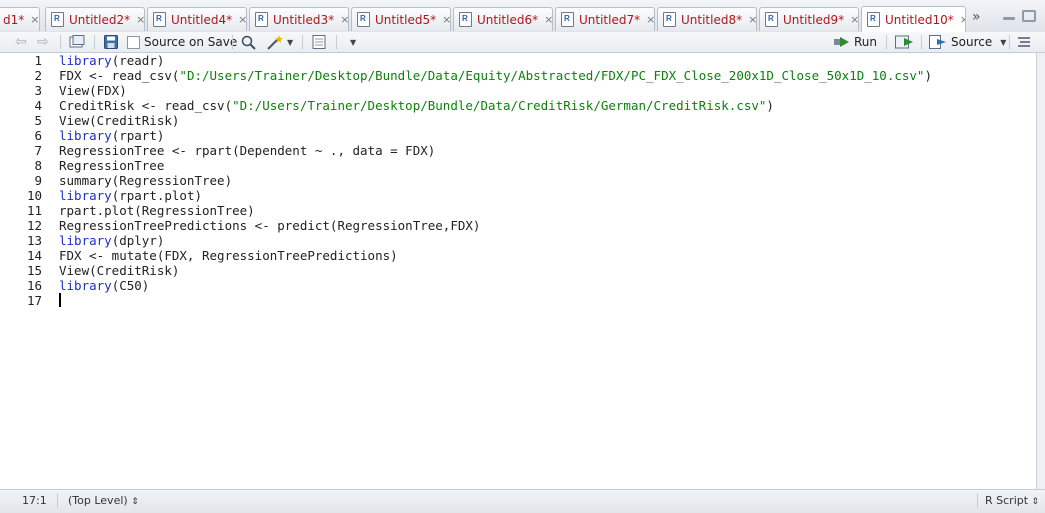  Describe the element at coordinates (976, 17) in the screenshot. I see `tab-overflow-icon: »` at that location.